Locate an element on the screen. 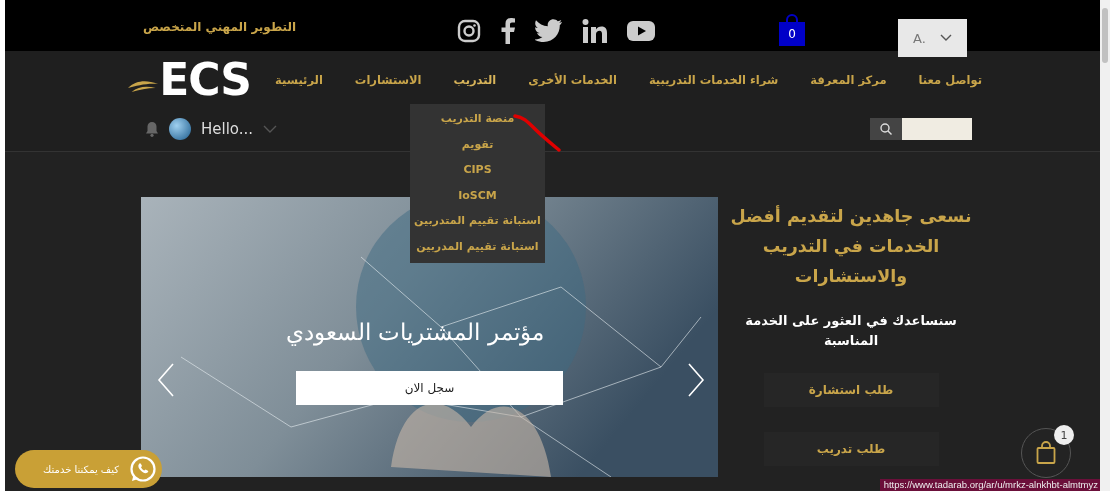  menu-item: CIPS is located at coordinates (477, 170).